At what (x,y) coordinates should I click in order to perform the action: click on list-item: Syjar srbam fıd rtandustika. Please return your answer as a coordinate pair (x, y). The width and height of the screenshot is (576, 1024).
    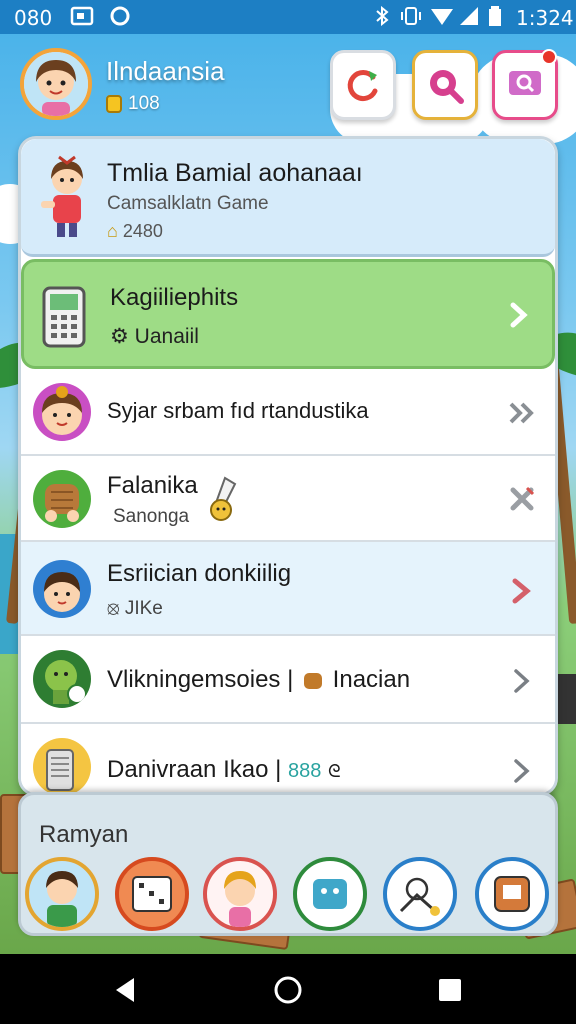
    Looking at the image, I should click on (288, 413).